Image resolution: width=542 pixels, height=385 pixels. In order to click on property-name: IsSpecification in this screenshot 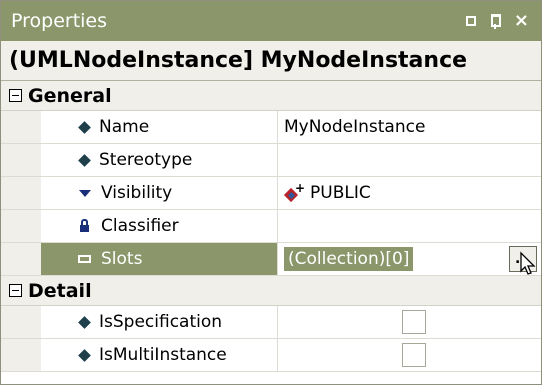, I will do `click(161, 322)`.